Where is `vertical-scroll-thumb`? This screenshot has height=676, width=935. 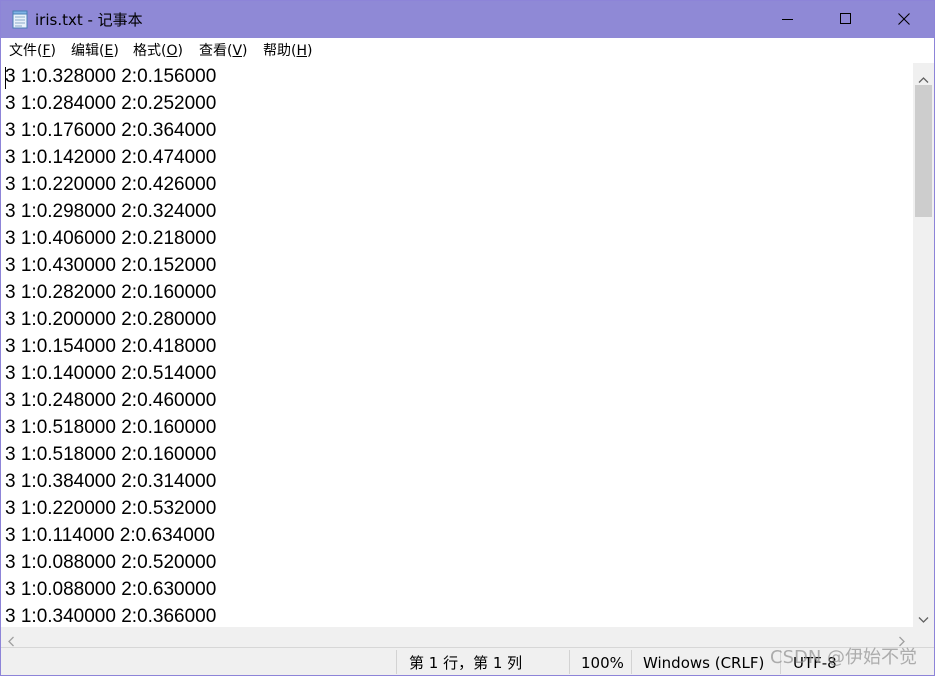 vertical-scroll-thumb is located at coordinates (923, 151).